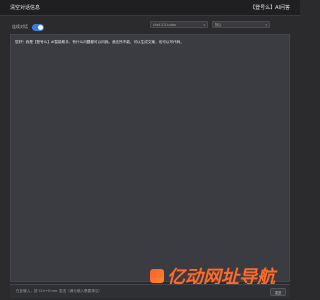 Image resolution: width=320 pixels, height=300 pixels. What do you see at coordinates (20, 26) in the screenshot?
I see `toggle-label: 连续对话` at bounding box center [20, 26].